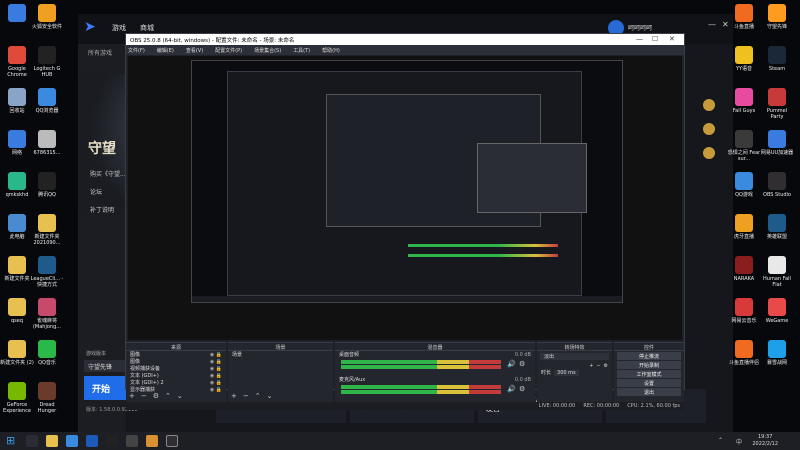 Image resolution: width=800 pixels, height=450 pixels. Describe the element at coordinates (744, 17) in the screenshot. I see `desktop-icon: 斗鱼直播` at that location.